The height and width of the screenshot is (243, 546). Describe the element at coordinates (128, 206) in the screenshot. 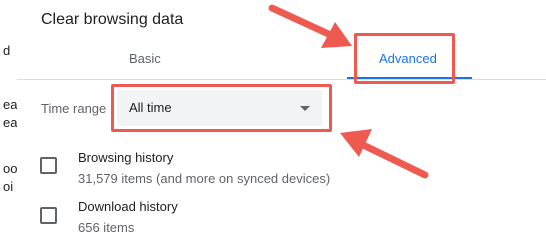

I see `download-history-title: Download history` at that location.